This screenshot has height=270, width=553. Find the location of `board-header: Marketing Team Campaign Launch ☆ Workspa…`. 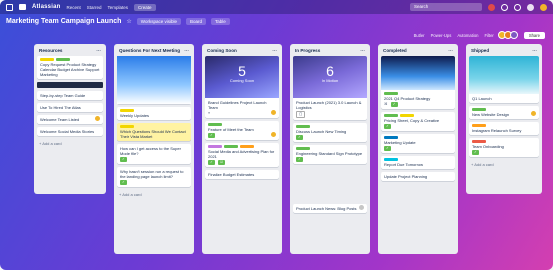

board-header: Marketing Team Campaign Launch ☆ Workspa… is located at coordinates (276, 21).